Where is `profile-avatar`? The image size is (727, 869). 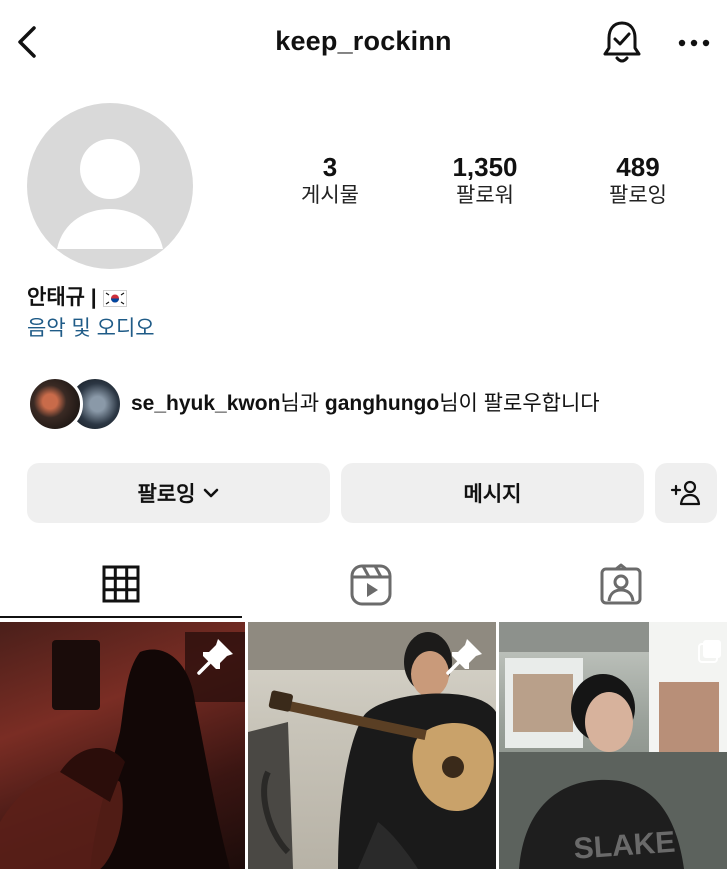
profile-avatar is located at coordinates (110, 186).